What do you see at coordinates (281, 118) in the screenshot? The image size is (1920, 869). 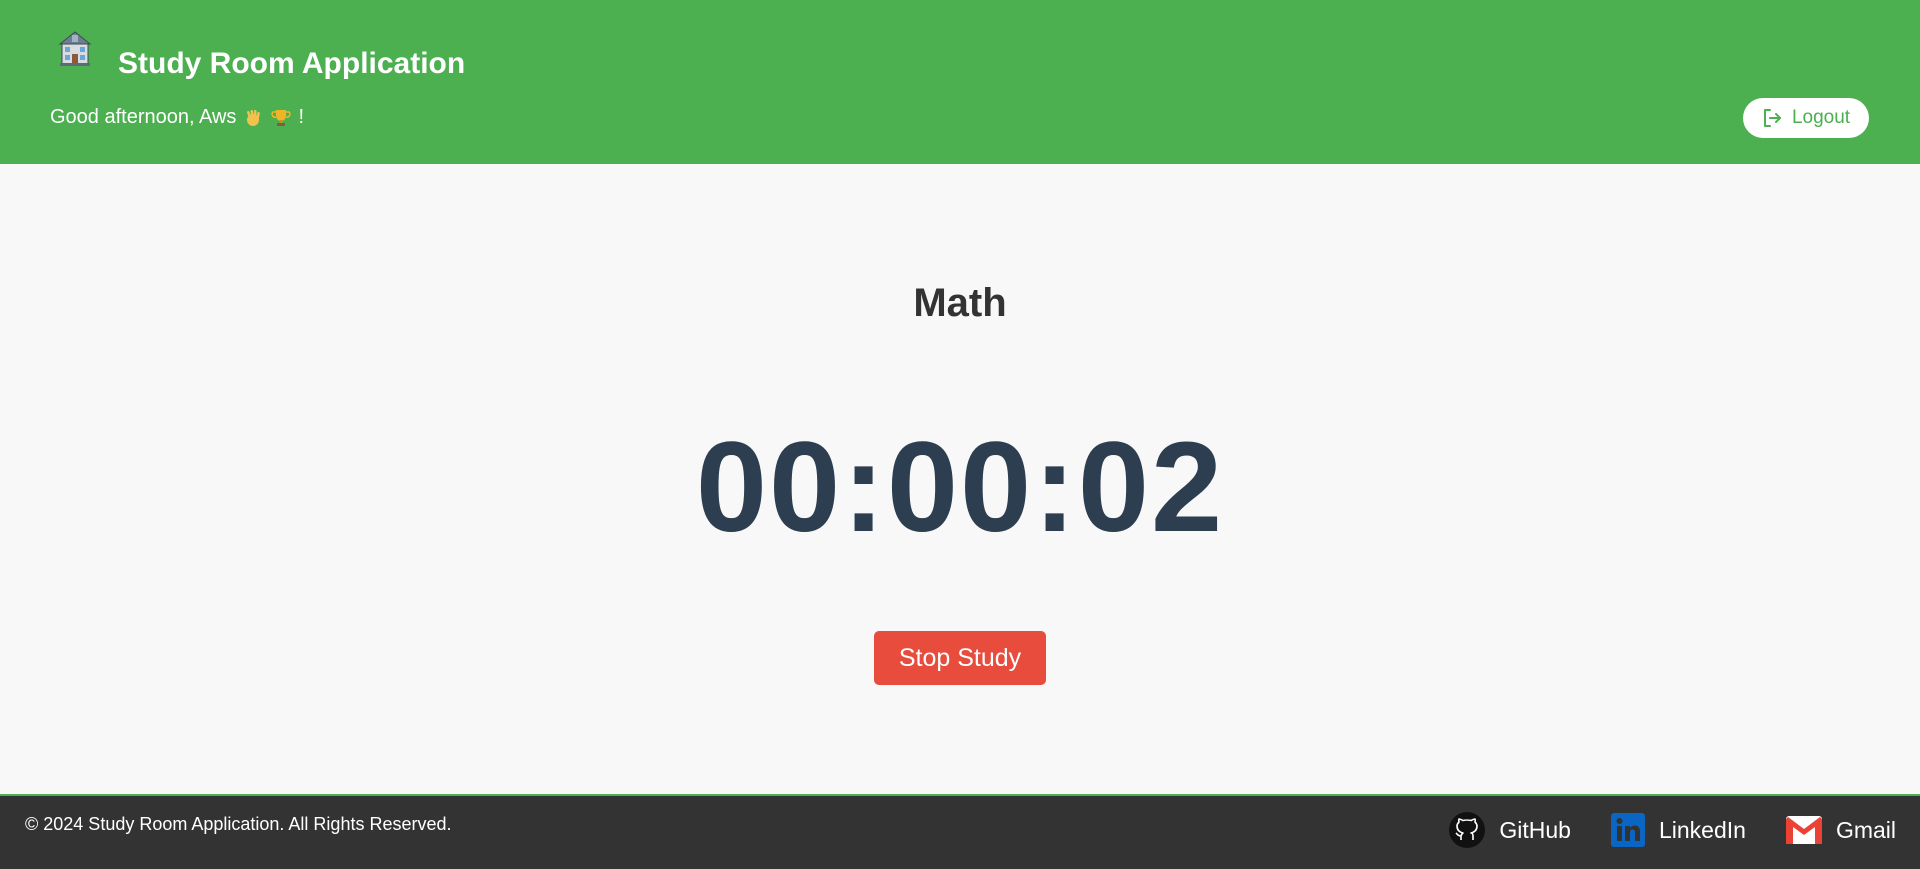 I see `trophy-icon` at bounding box center [281, 118].